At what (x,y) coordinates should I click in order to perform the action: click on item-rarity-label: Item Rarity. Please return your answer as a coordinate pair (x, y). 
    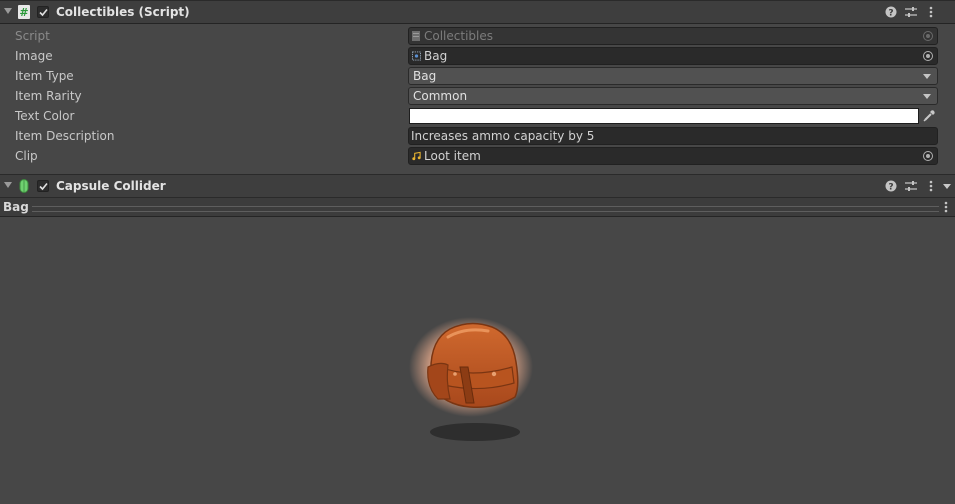
    Looking at the image, I should click on (48, 96).